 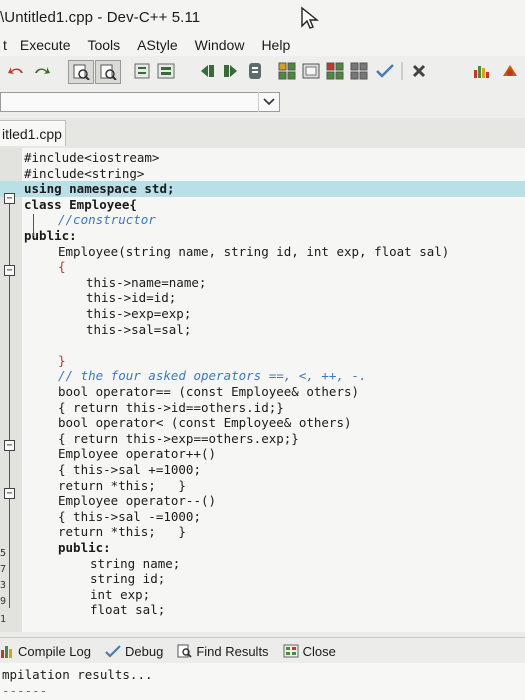 I want to click on run-icon, so click(x=311, y=71).